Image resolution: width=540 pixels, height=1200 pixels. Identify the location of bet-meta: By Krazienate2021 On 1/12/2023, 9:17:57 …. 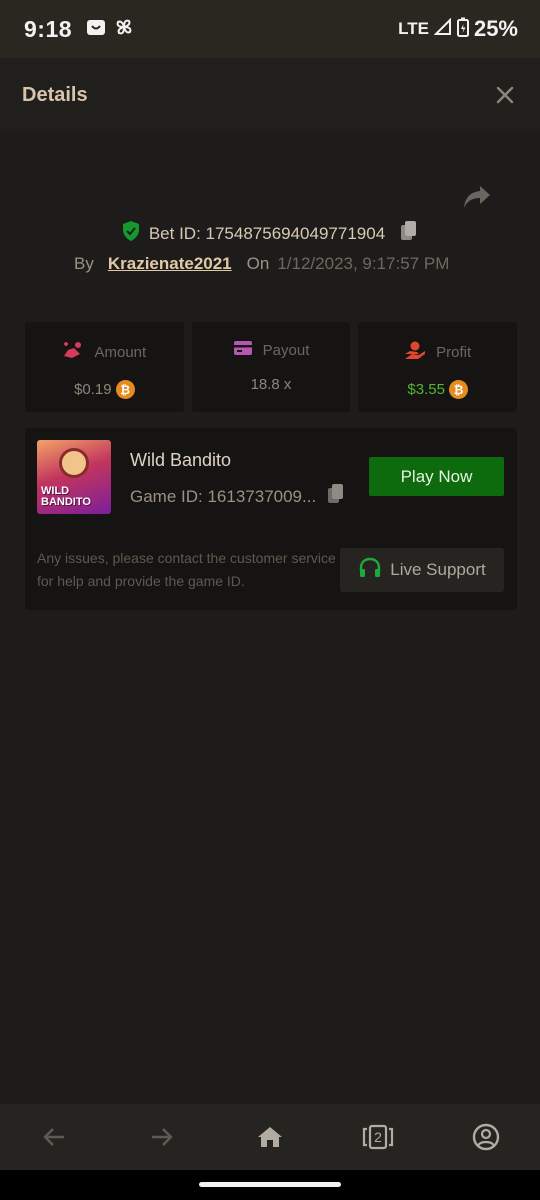
(261, 264).